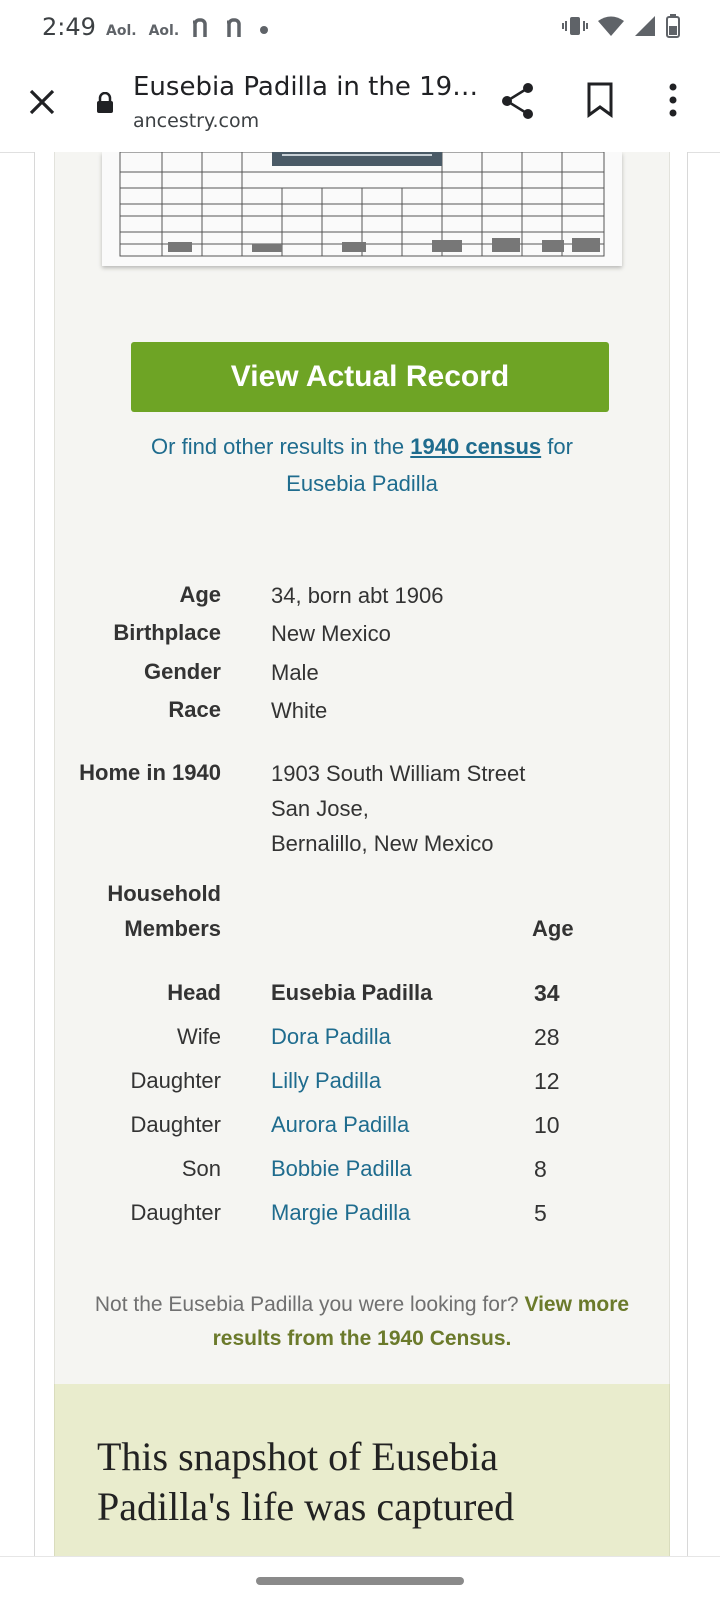  Describe the element at coordinates (362, 1338) in the screenshot. I see `view-more-results-link: results from the 1940 Census.` at that location.